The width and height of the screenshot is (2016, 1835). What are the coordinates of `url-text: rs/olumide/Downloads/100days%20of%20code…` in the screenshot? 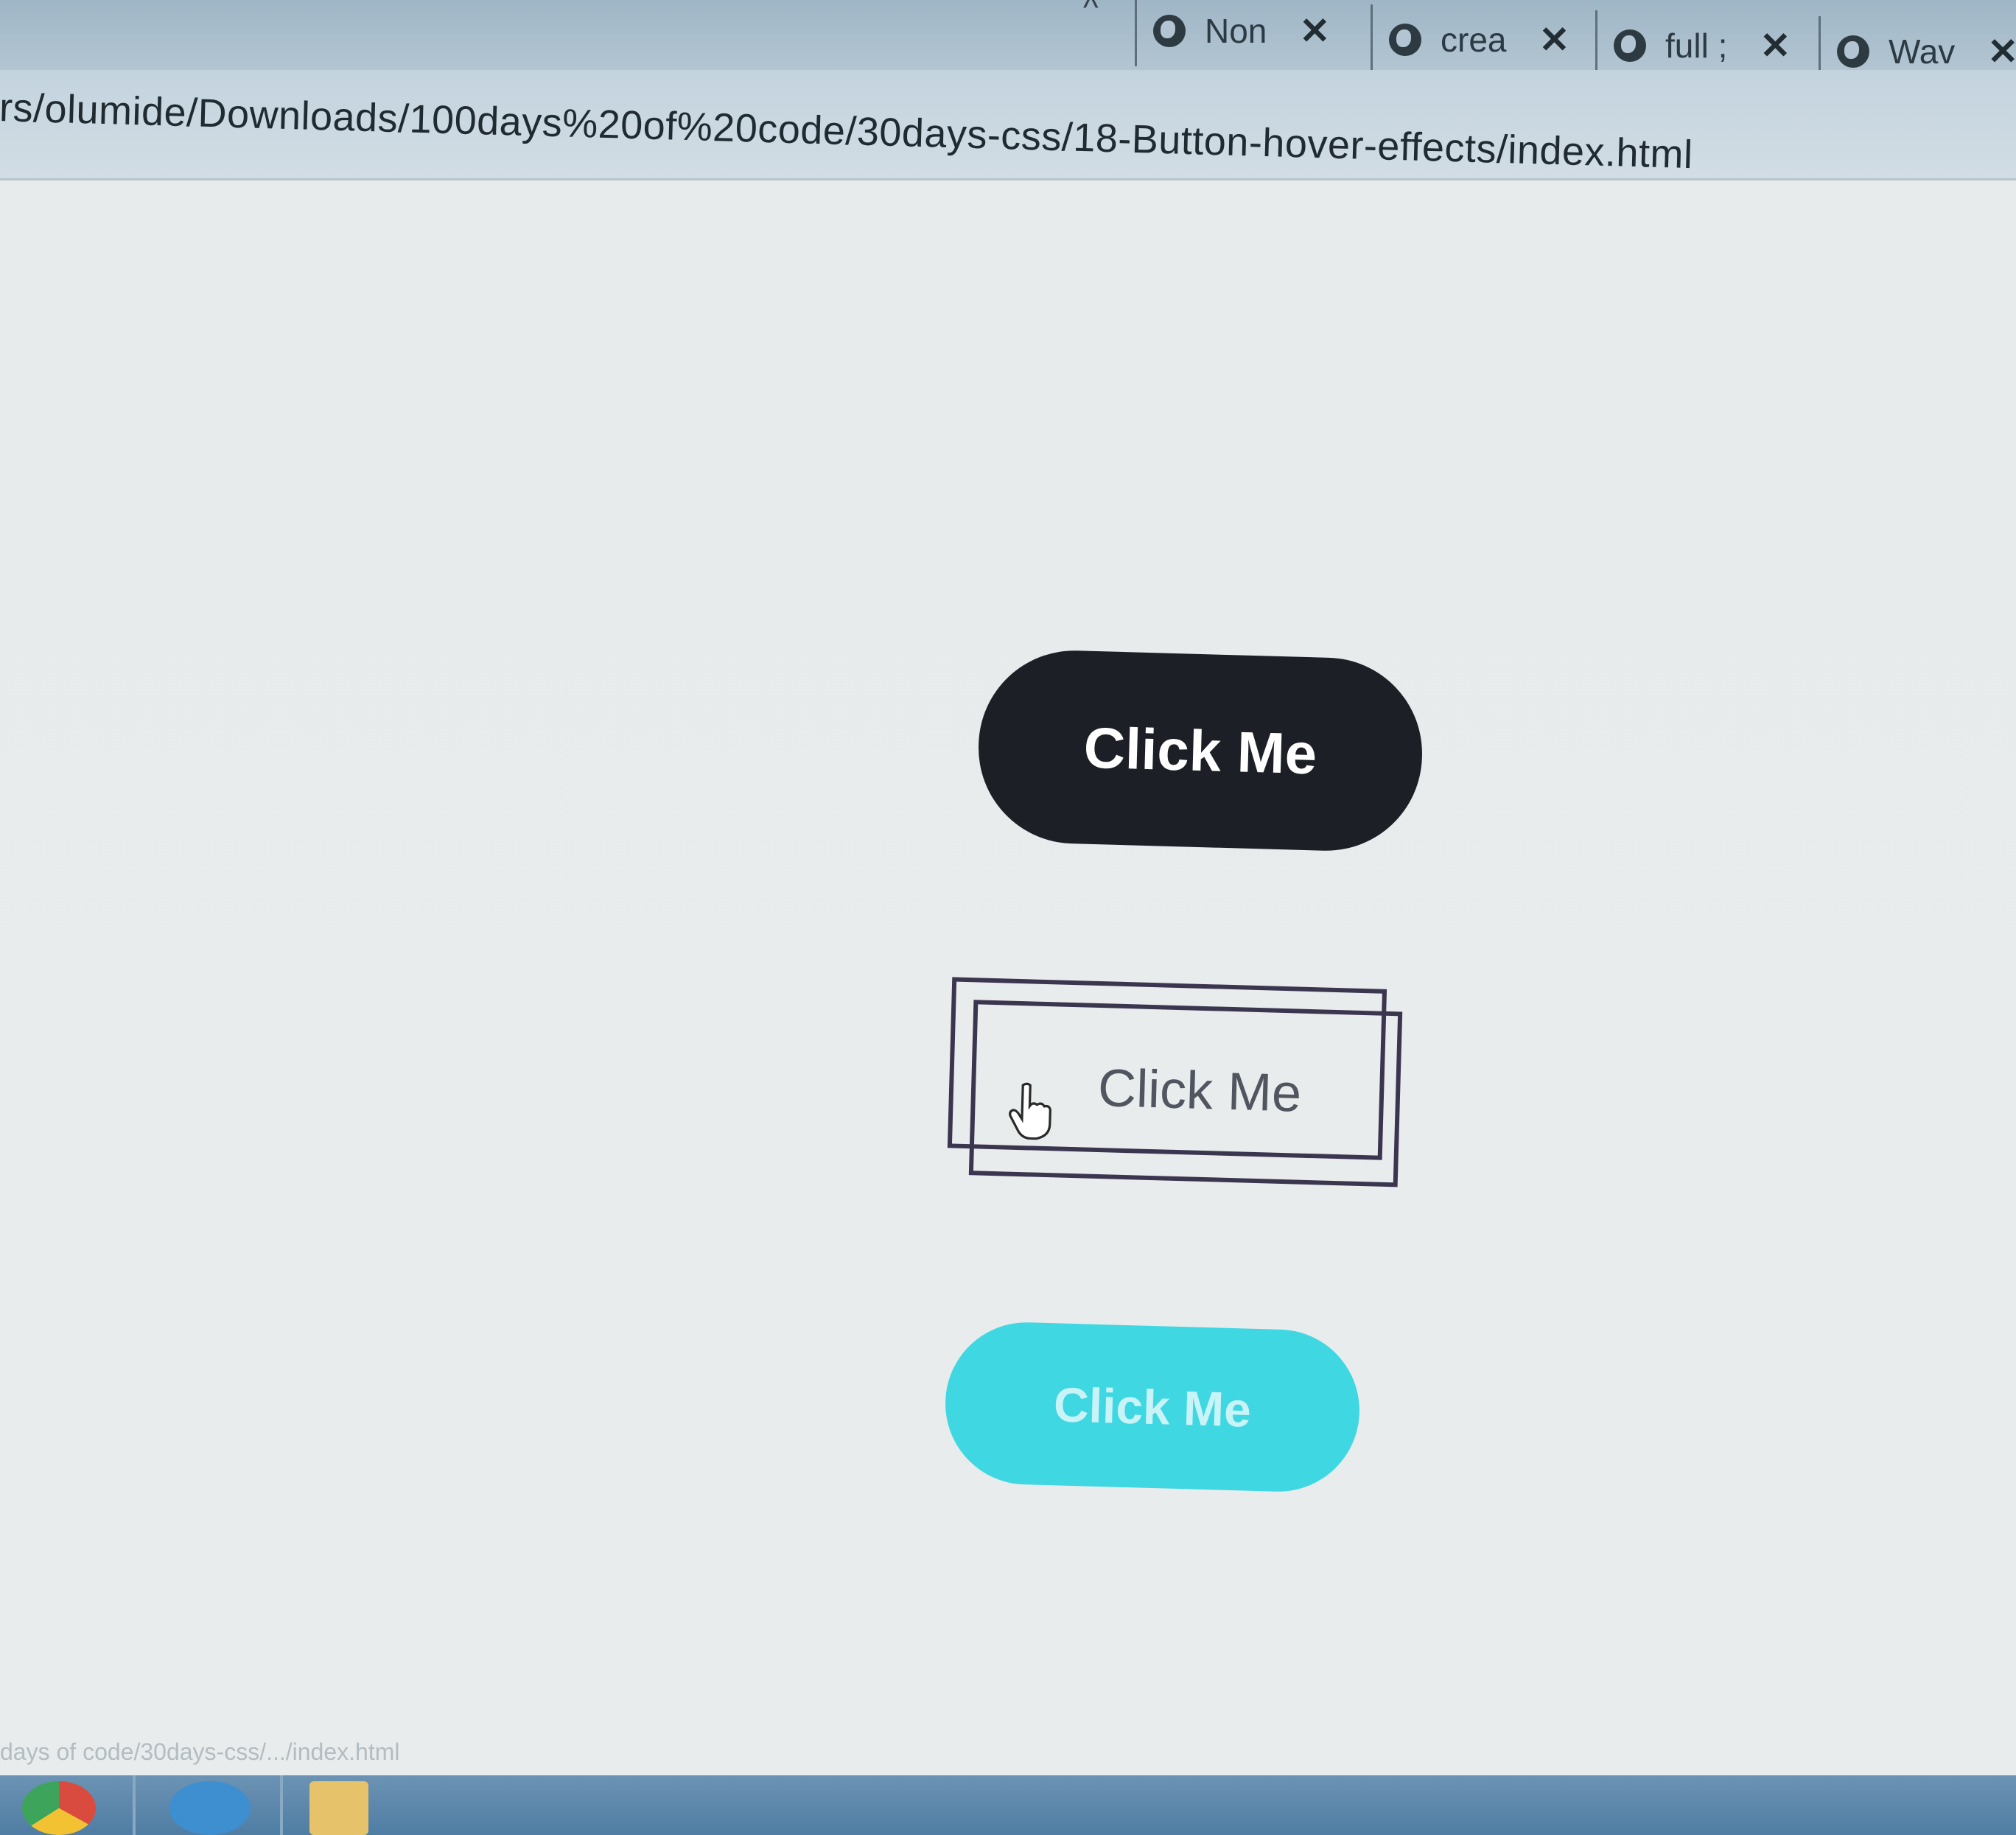 It's located at (846, 131).